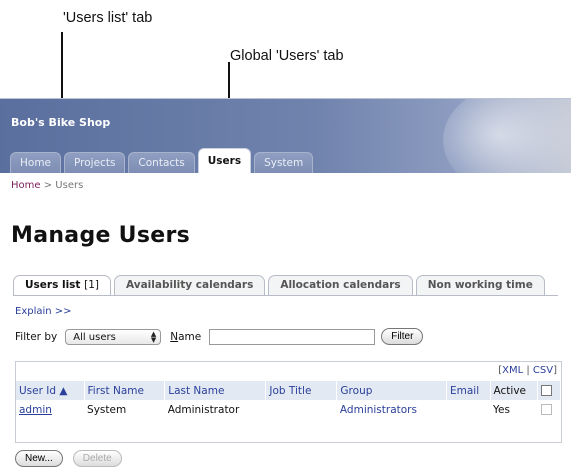 The height and width of the screenshot is (475, 571). Describe the element at coordinates (224, 160) in the screenshot. I see `nav-tab-users: Users` at that location.